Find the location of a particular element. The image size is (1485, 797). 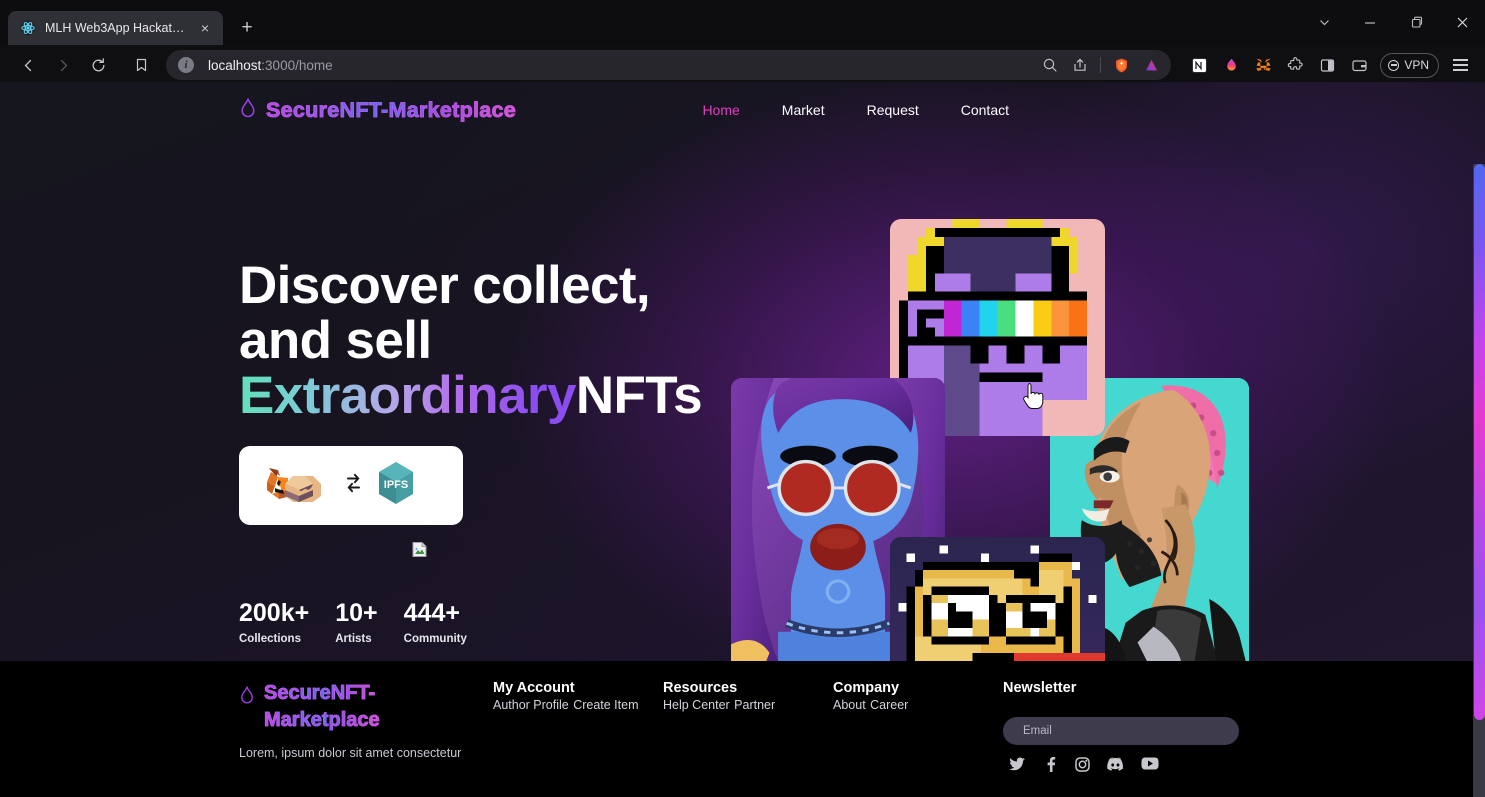

tab-title: MLH Web3App Hackathon is located at coordinates (115, 28).